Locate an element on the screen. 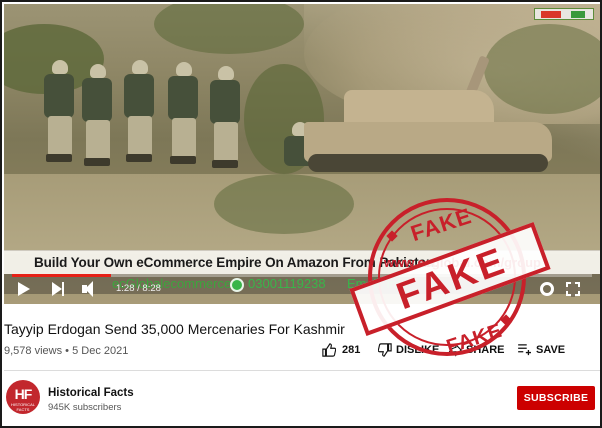  video-actions: 281 DISLIKE SHARE SAVE is located at coordinates (457, 352).